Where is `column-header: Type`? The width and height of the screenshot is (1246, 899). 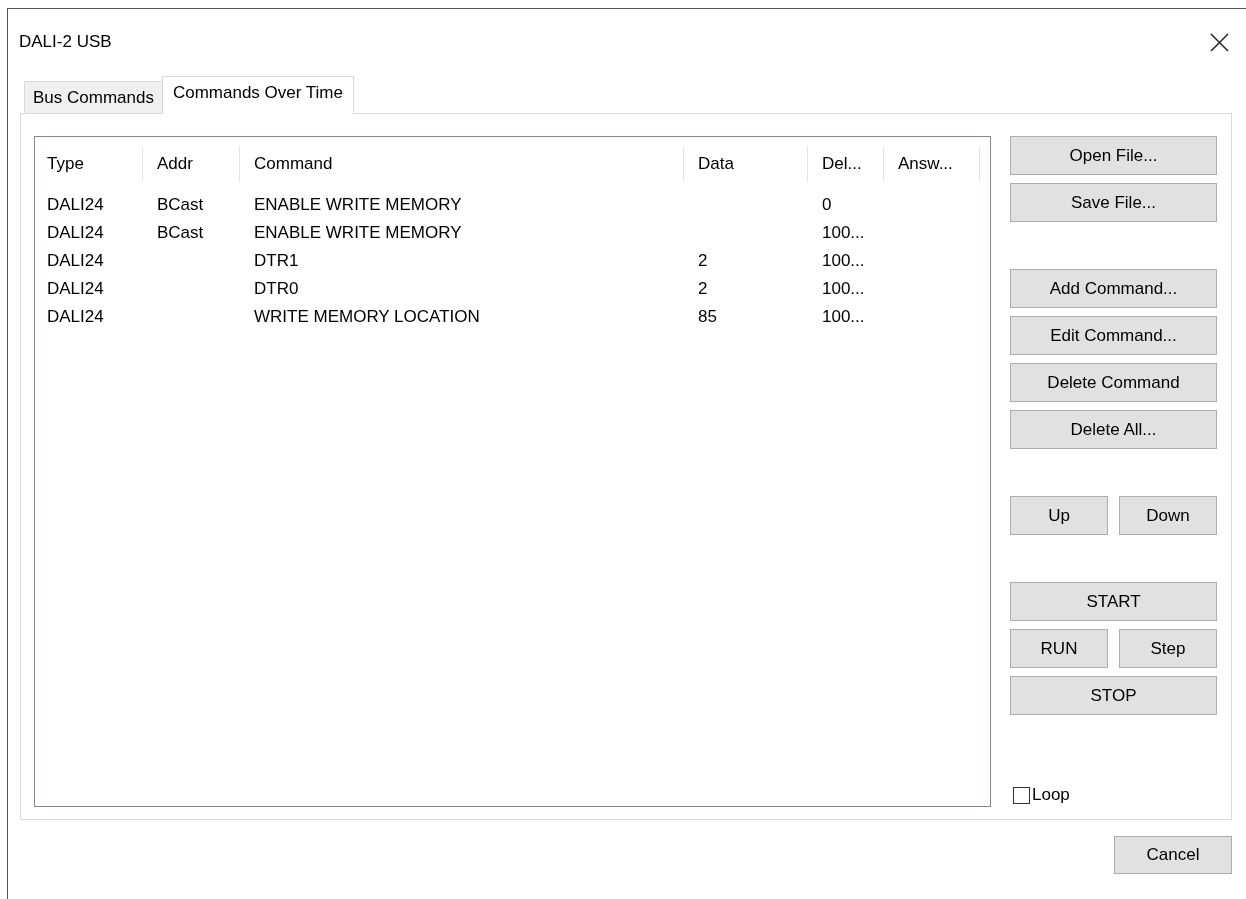
column-header: Type is located at coordinates (89, 164).